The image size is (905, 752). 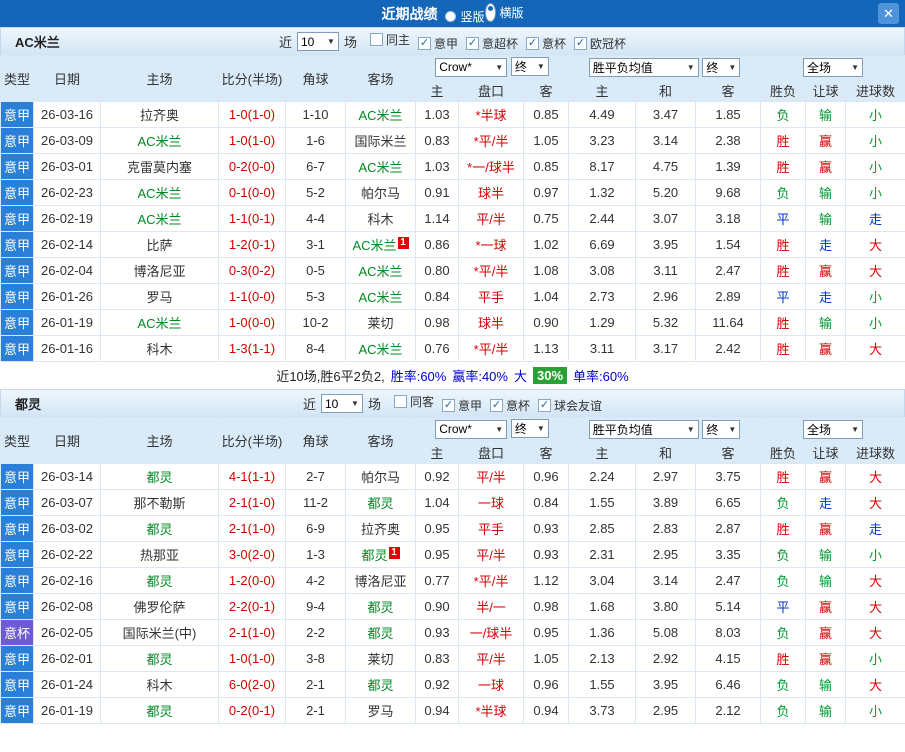 What do you see at coordinates (67, 440) in the screenshot?
I see `col-date: 日期` at bounding box center [67, 440].